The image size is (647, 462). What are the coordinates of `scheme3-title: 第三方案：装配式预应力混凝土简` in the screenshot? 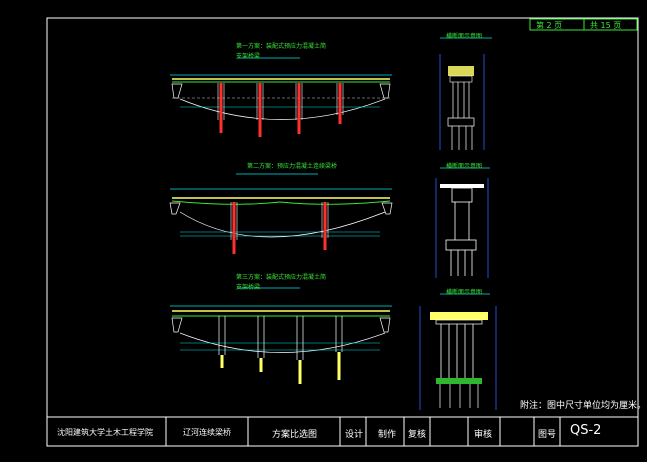 It's located at (281, 277).